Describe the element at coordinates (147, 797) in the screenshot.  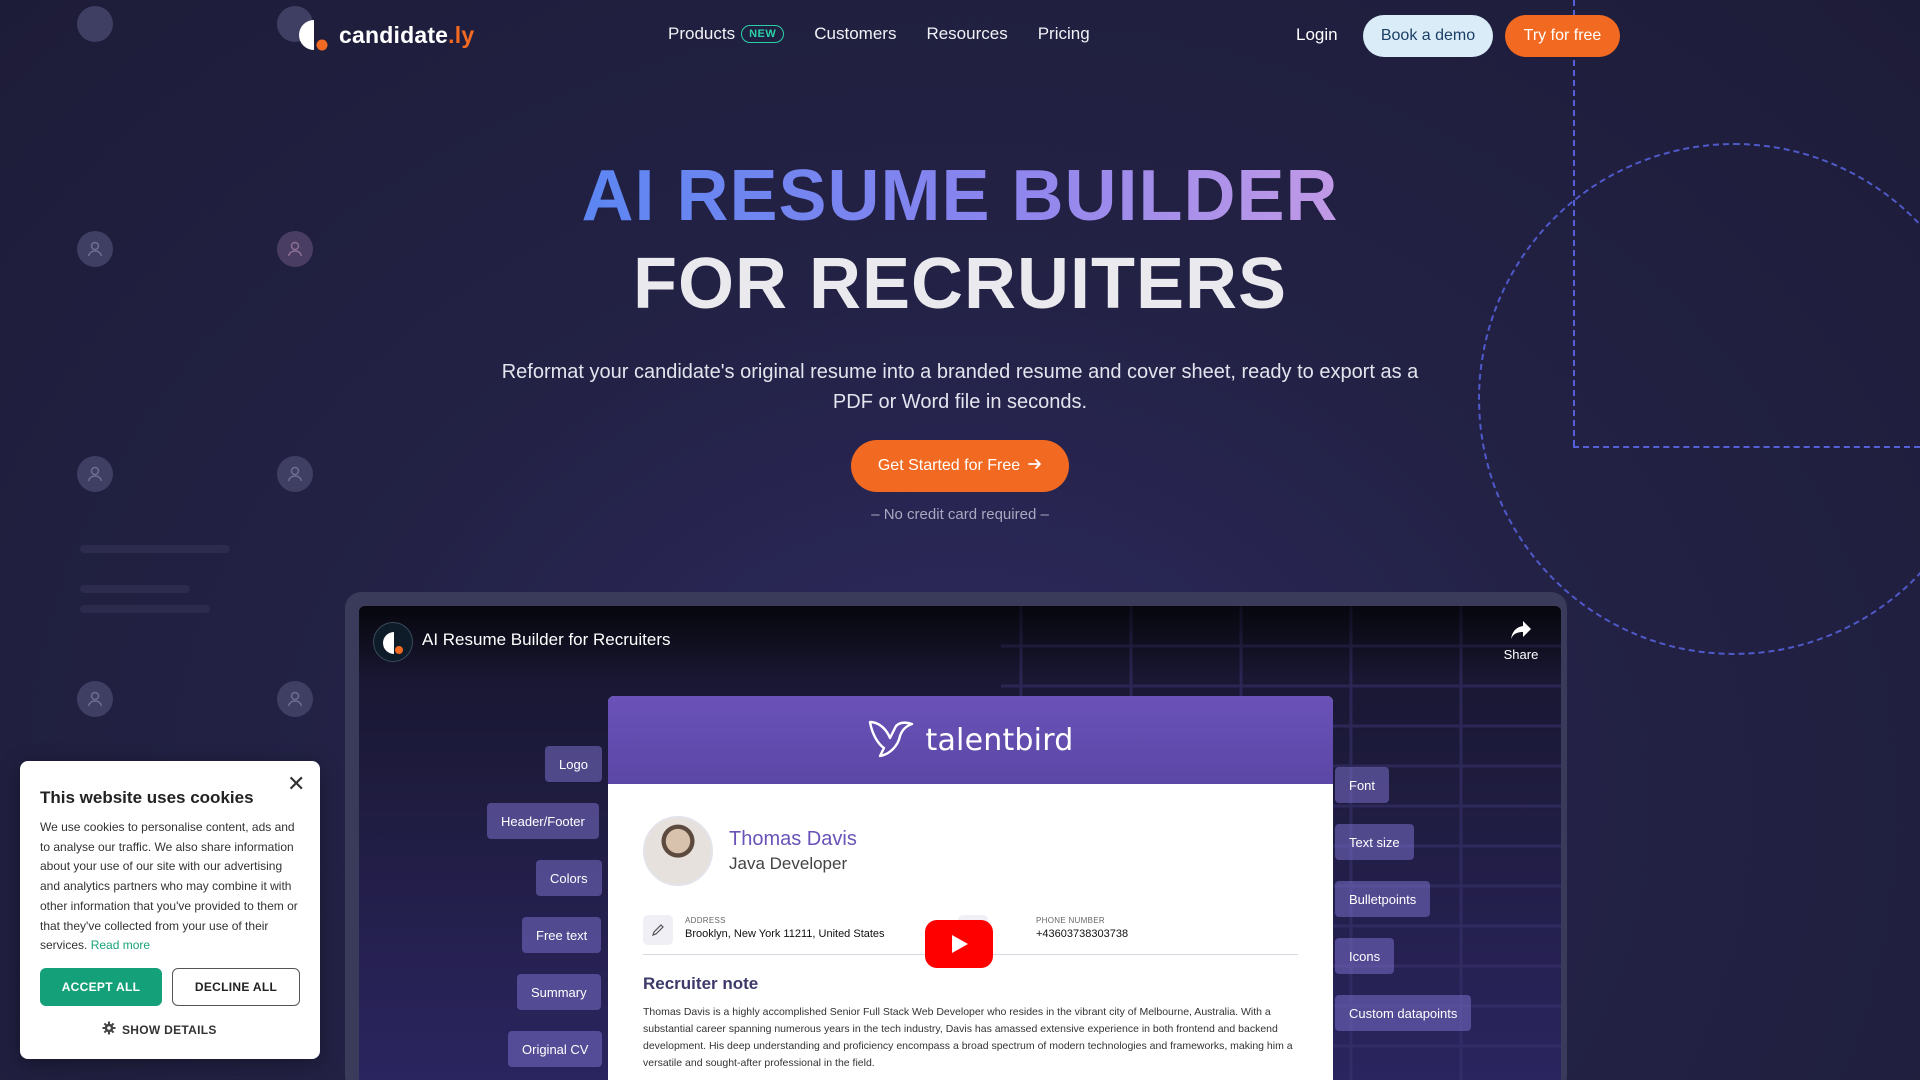
I see `cookie-title: This website uses cookies` at that location.